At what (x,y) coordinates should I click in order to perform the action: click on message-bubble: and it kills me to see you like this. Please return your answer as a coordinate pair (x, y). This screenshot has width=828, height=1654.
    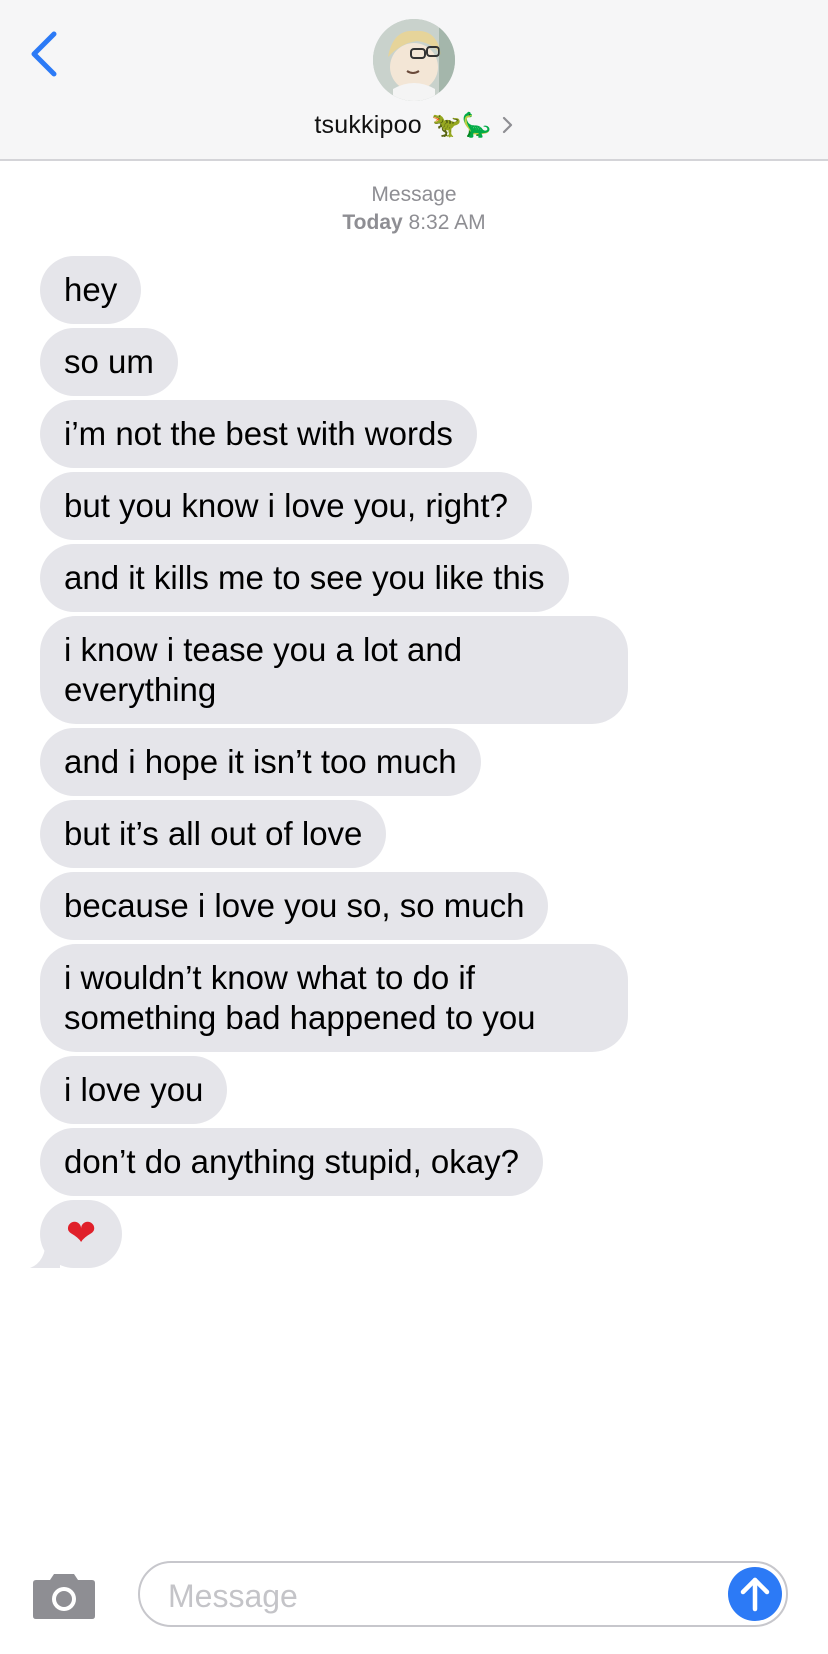
    Looking at the image, I should click on (304, 578).